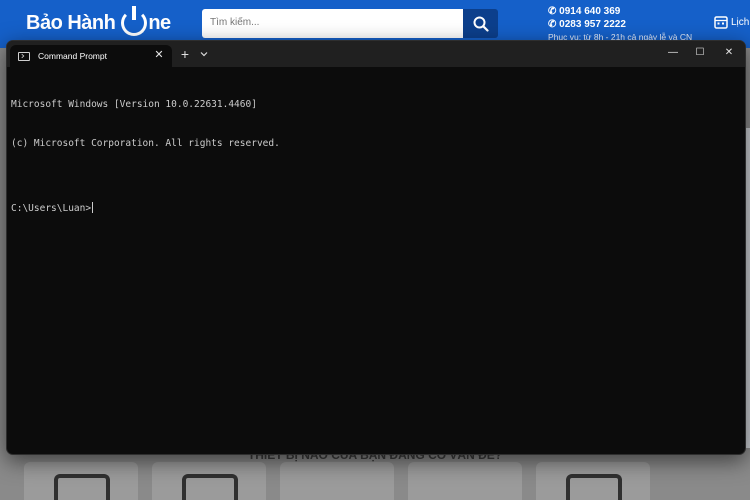 Image resolution: width=750 pixels, height=500 pixels. I want to click on logo-text: Bảo Hành, so click(71, 22).